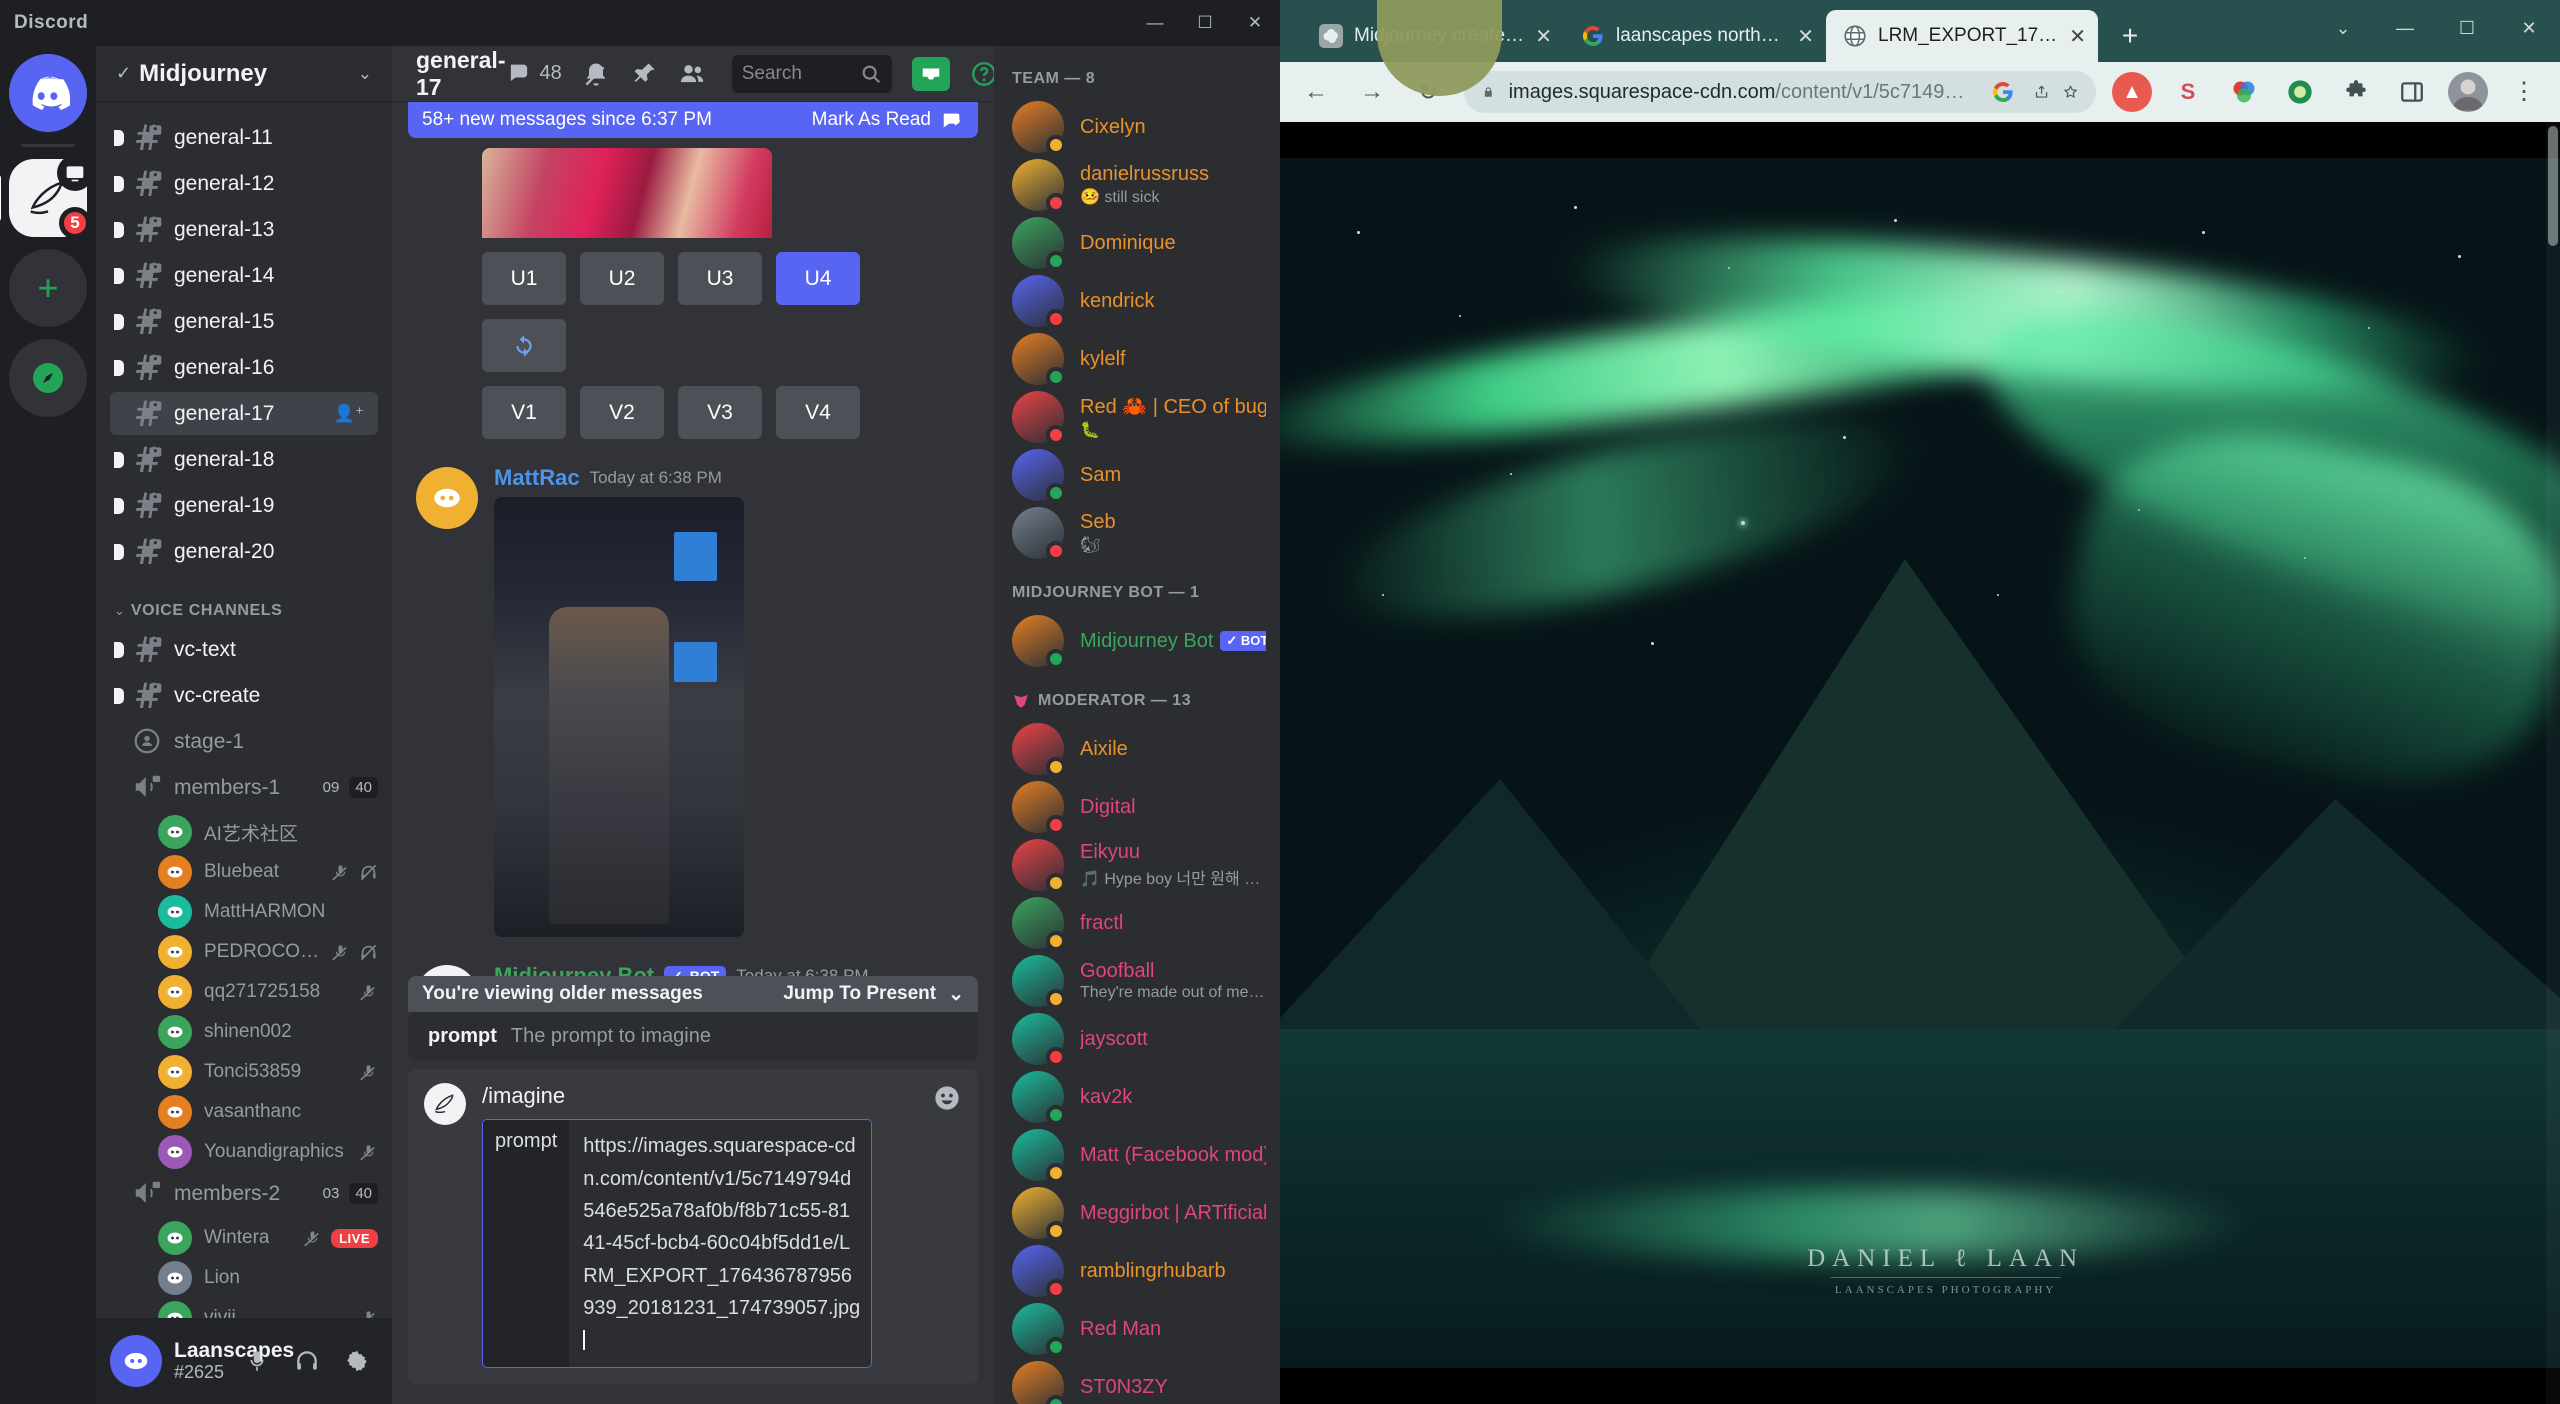  What do you see at coordinates (720, 278) in the screenshot?
I see `upscale-button-U3: U3` at bounding box center [720, 278].